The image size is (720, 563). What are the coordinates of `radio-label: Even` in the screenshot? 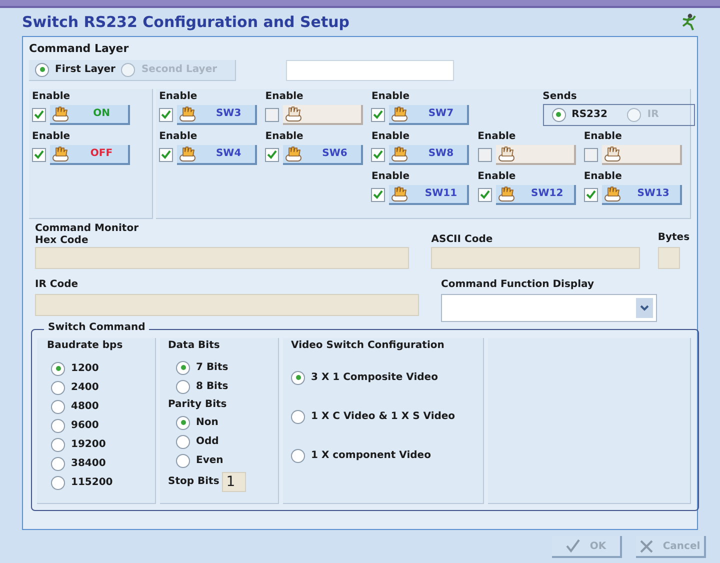 It's located at (210, 461).